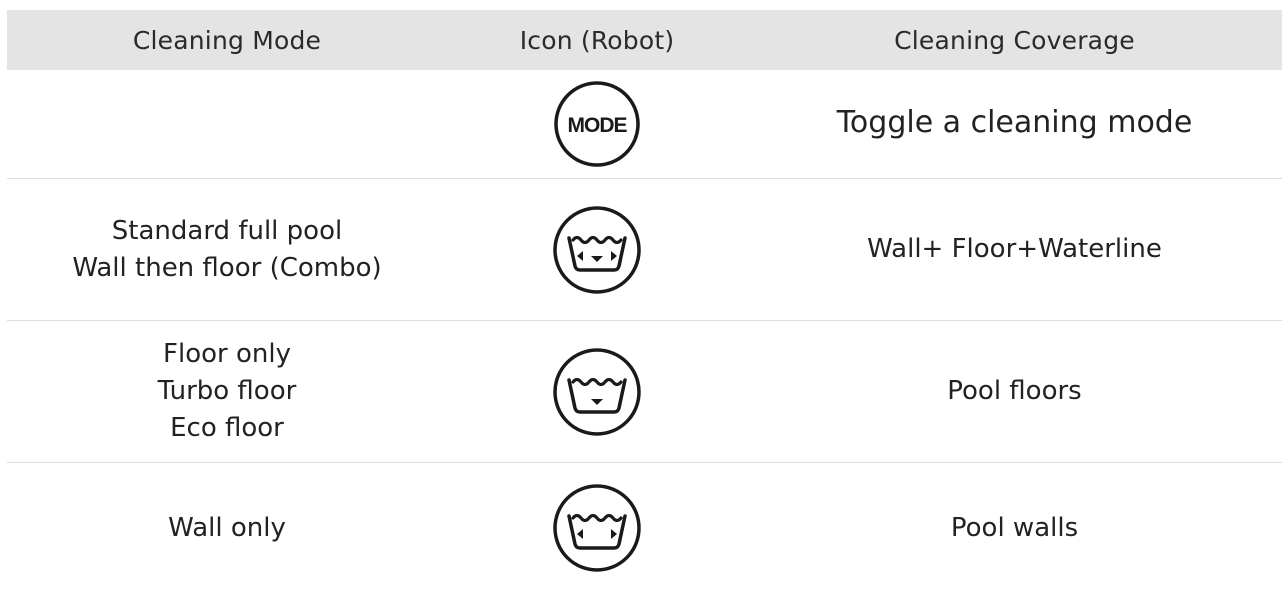 The height and width of the screenshot is (597, 1282). What do you see at coordinates (227, 230) in the screenshot?
I see `mode-line: Standard full pool` at bounding box center [227, 230].